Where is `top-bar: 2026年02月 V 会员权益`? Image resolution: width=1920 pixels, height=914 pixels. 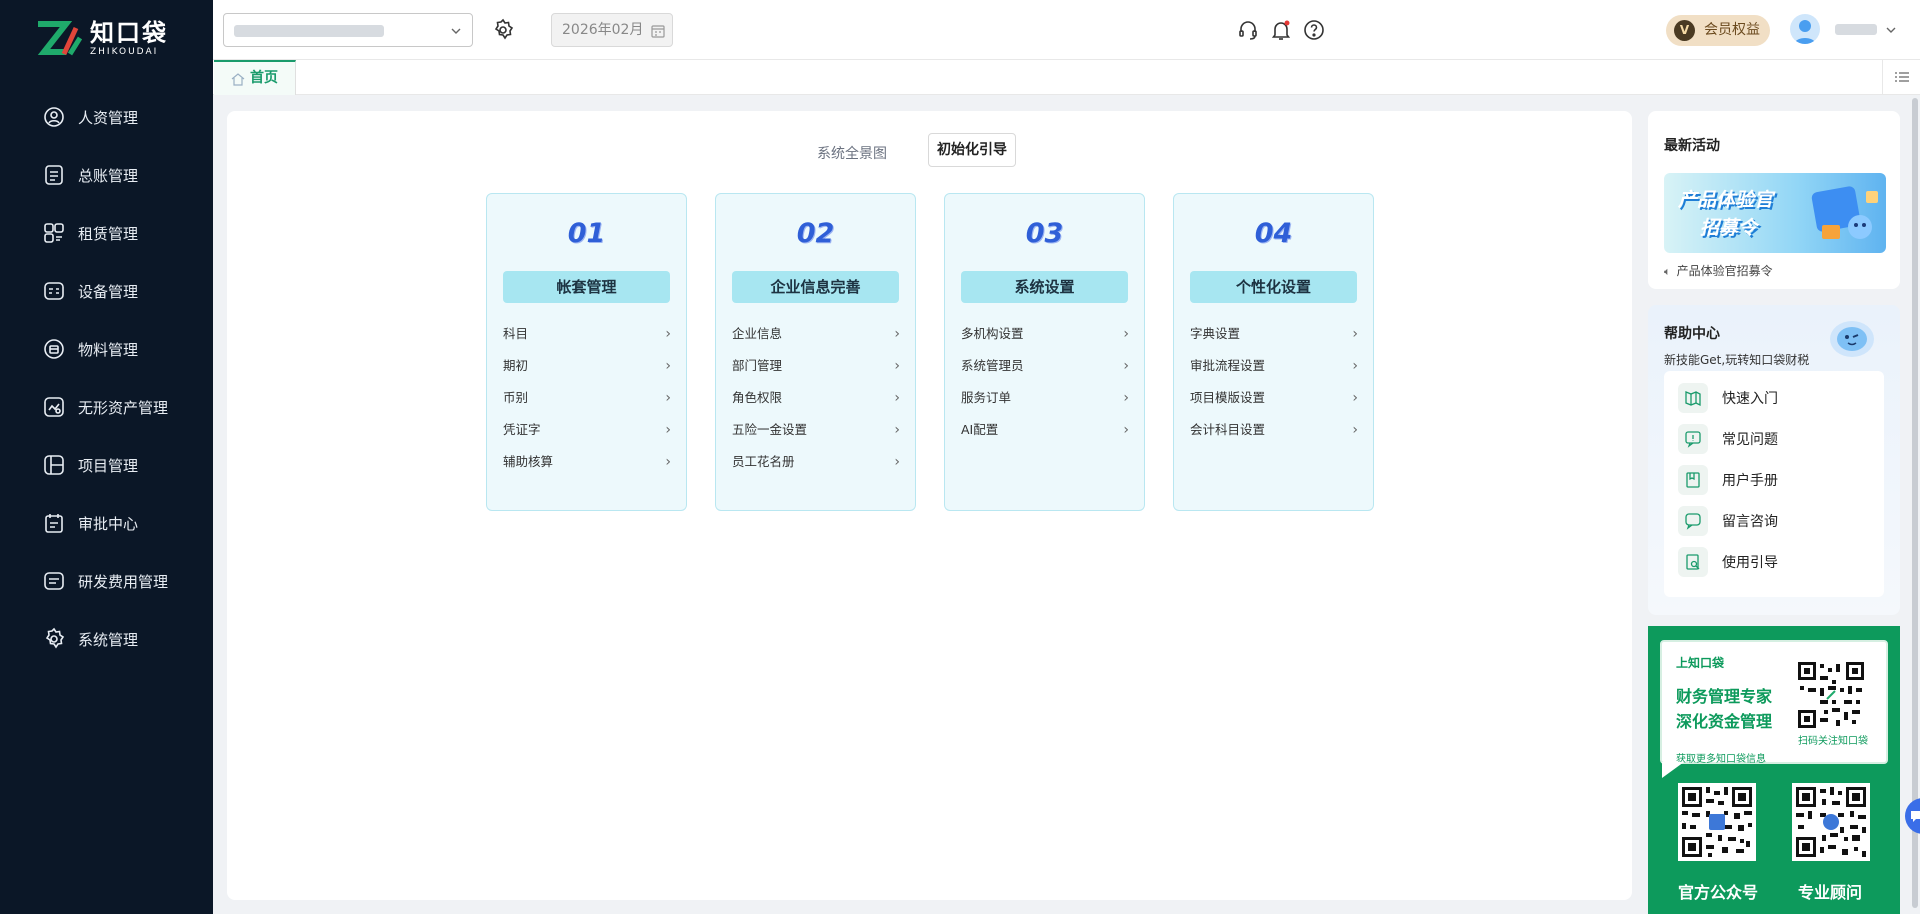 top-bar: 2026年02月 V 会员权益 is located at coordinates (1066, 30).